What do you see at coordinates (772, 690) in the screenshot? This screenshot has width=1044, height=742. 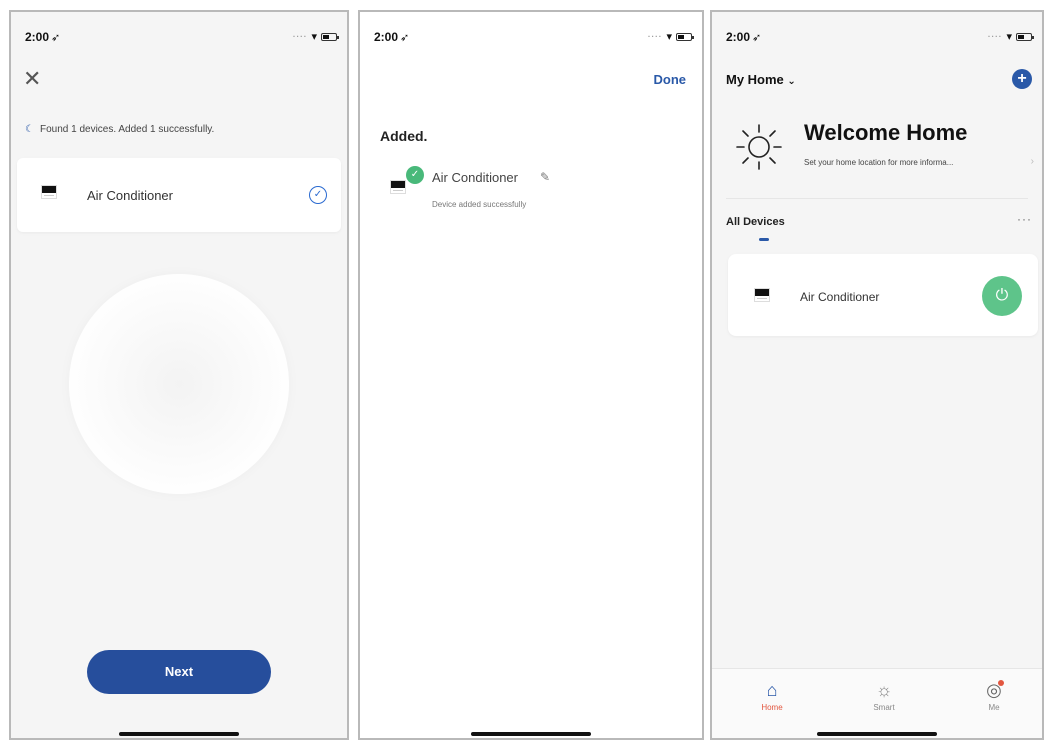 I see `home-icon: ⌂` at bounding box center [772, 690].